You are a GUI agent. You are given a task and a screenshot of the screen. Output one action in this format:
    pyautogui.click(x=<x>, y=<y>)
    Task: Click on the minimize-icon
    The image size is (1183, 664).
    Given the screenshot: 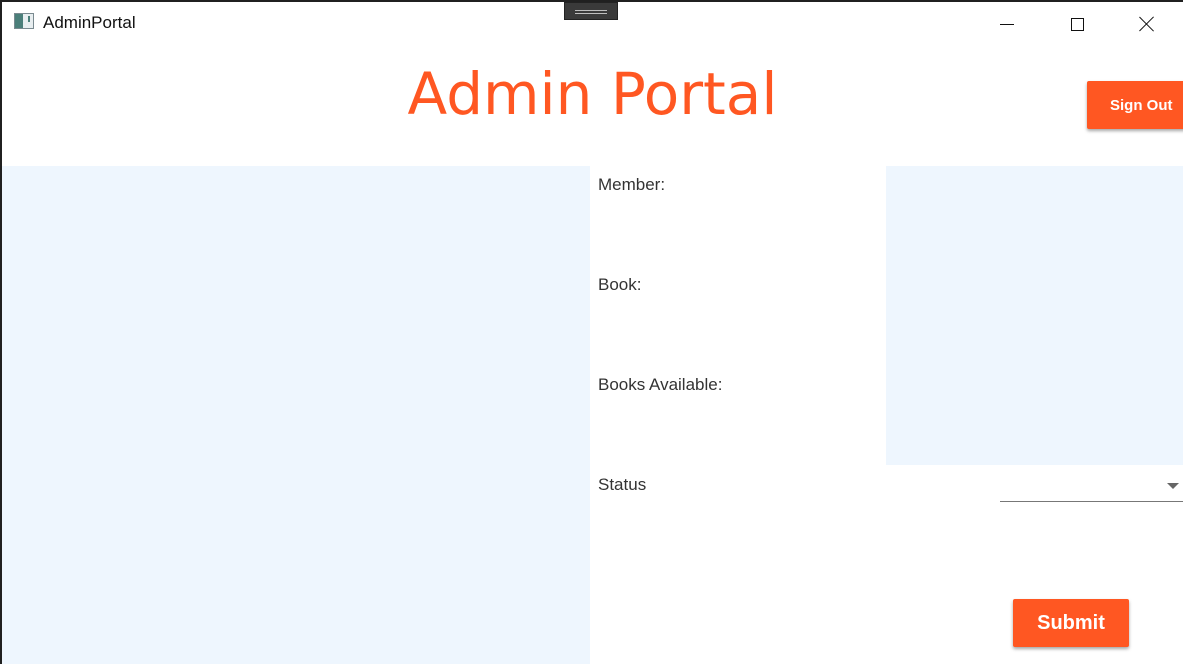 What is the action you would take?
    pyautogui.click(x=1007, y=24)
    